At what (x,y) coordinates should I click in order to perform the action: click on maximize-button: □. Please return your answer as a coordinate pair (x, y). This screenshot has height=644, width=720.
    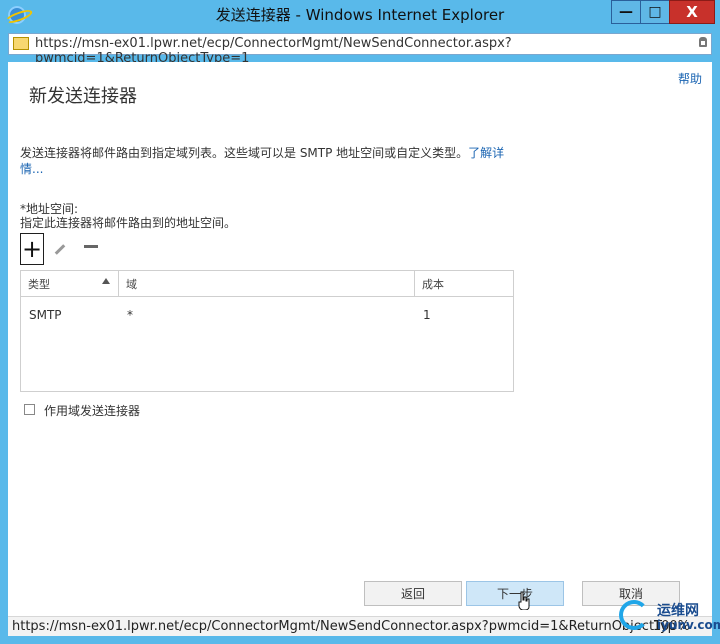
    Looking at the image, I should click on (655, 12).